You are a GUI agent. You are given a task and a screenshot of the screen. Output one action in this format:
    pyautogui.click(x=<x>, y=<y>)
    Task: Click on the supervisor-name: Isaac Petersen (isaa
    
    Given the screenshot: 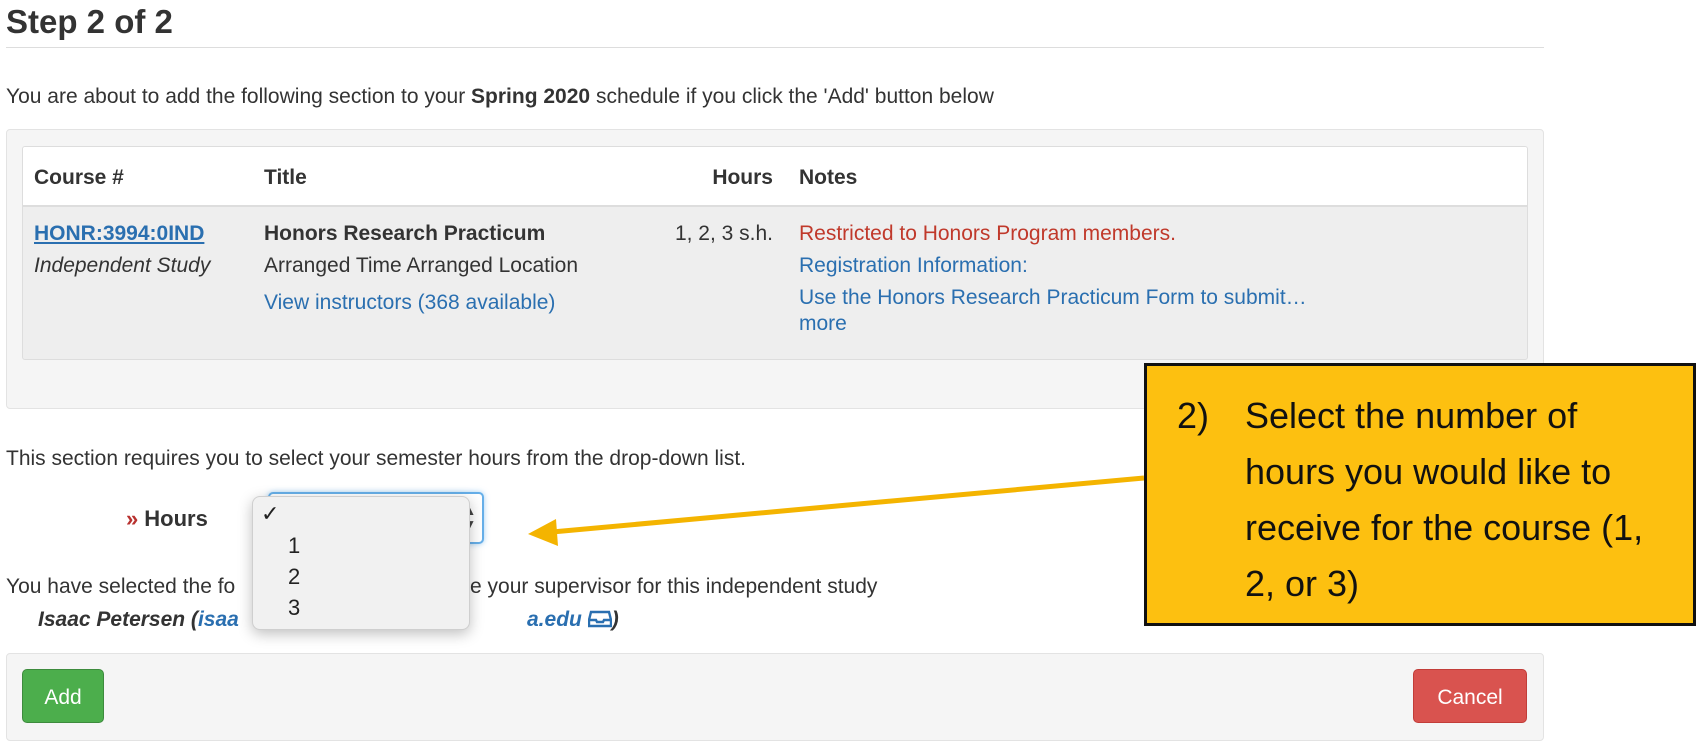 What is the action you would take?
    pyautogui.click(x=138, y=620)
    